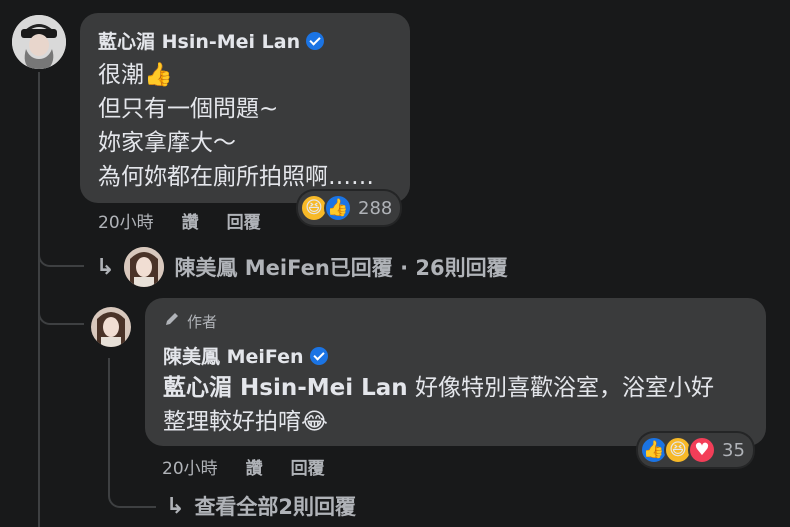 The image size is (790, 527). Describe the element at coordinates (202, 321) in the screenshot. I see `badge-label: 作者` at that location.